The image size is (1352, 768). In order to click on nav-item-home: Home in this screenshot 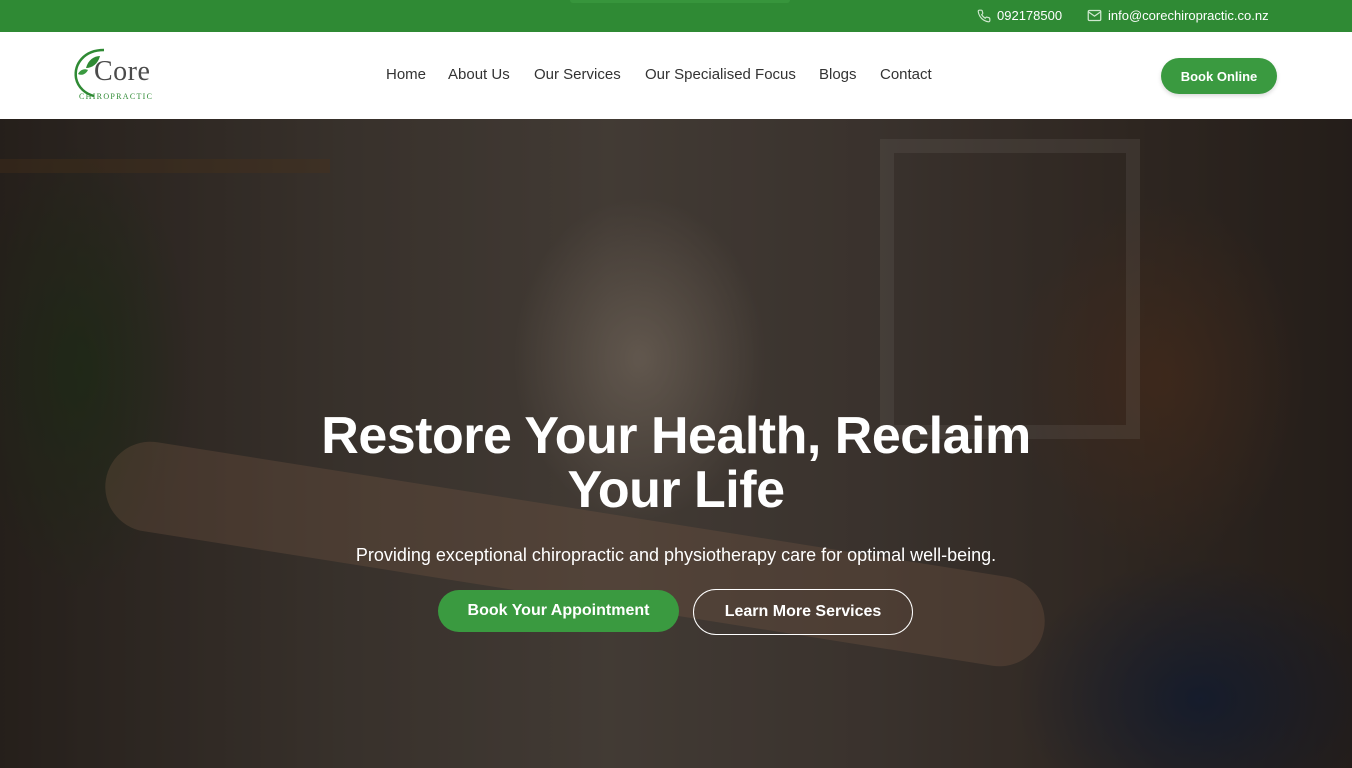, I will do `click(406, 74)`.